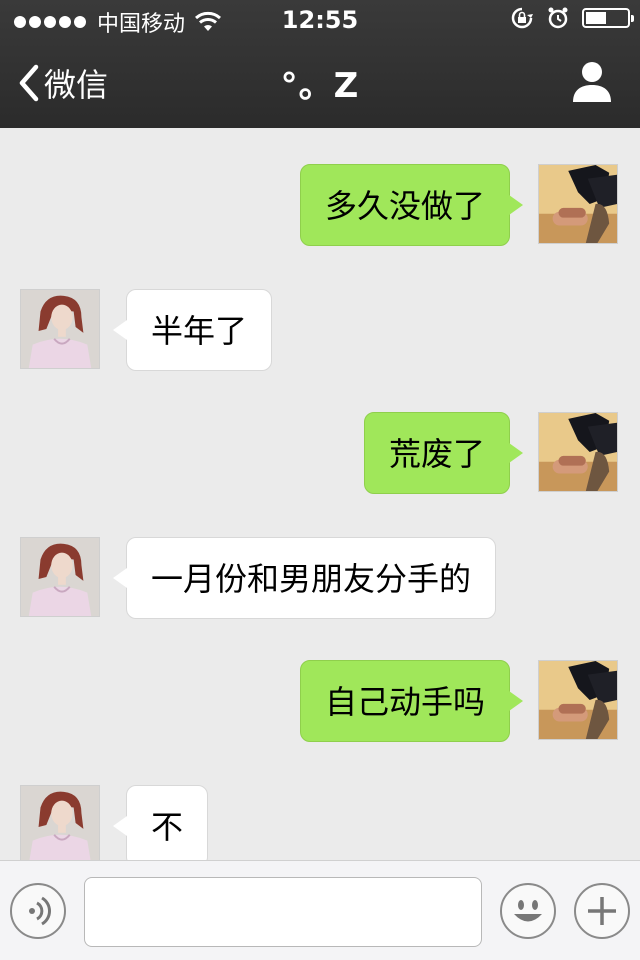 The image size is (640, 960). Describe the element at coordinates (411, 701) in the screenshot. I see `message-bubble: 自己动手吗` at that location.